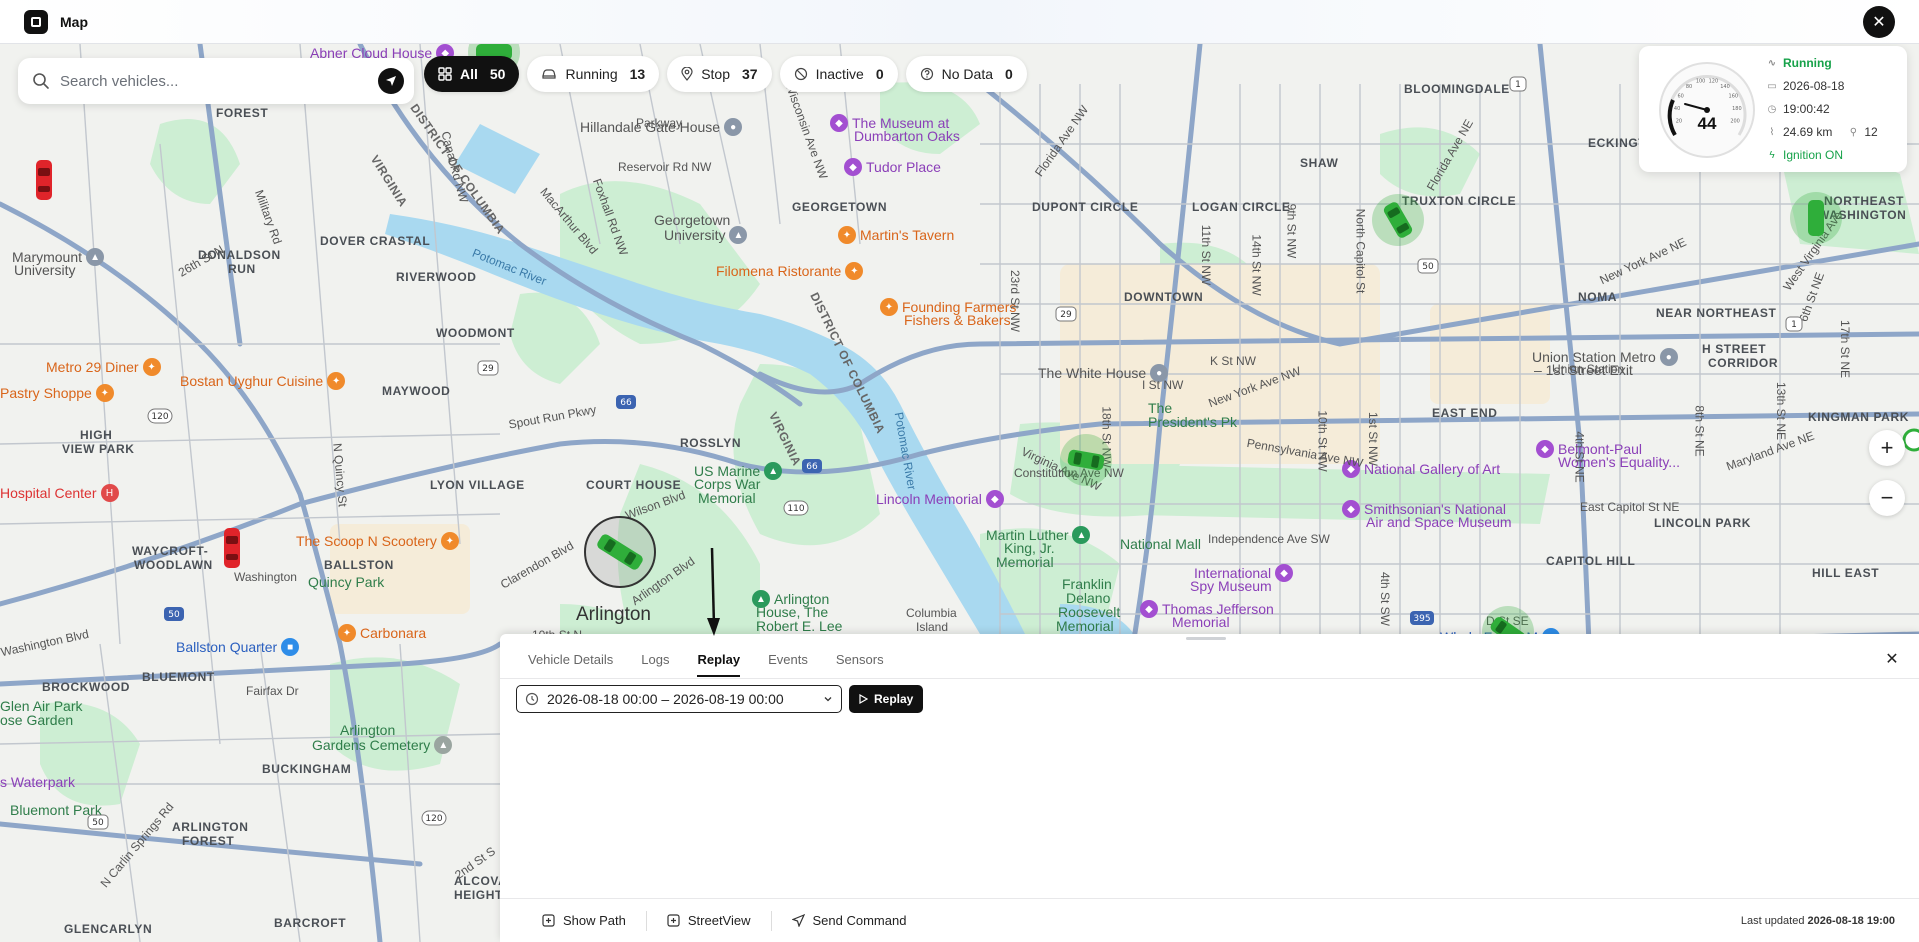 The image size is (1919, 942). Describe the element at coordinates (940, 499) in the screenshot. I see `poi: Lincoln Memorial ◆` at that location.